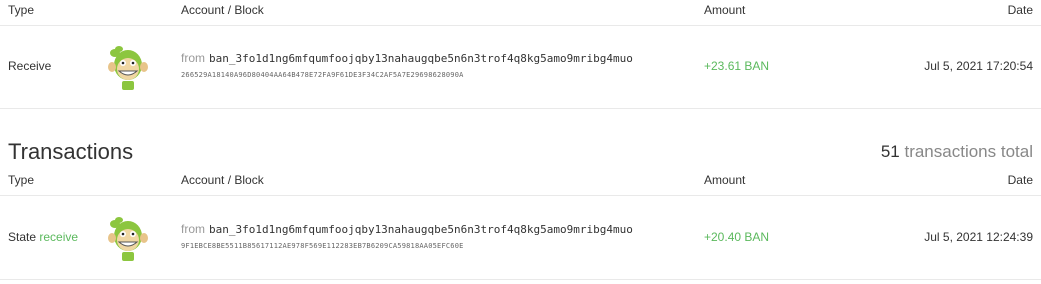 The width and height of the screenshot is (1041, 284). I want to click on amount-value: +20.40 BAN, so click(737, 237).